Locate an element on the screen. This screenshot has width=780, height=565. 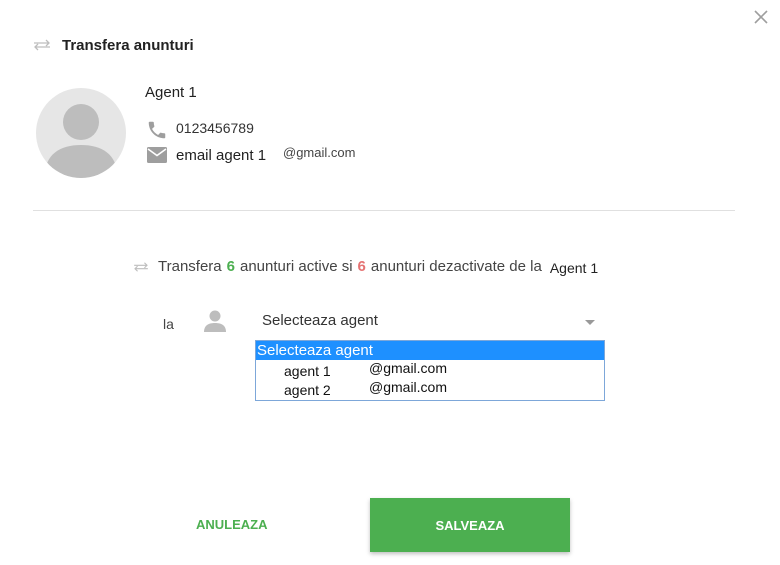
la-label: la is located at coordinates (168, 324).